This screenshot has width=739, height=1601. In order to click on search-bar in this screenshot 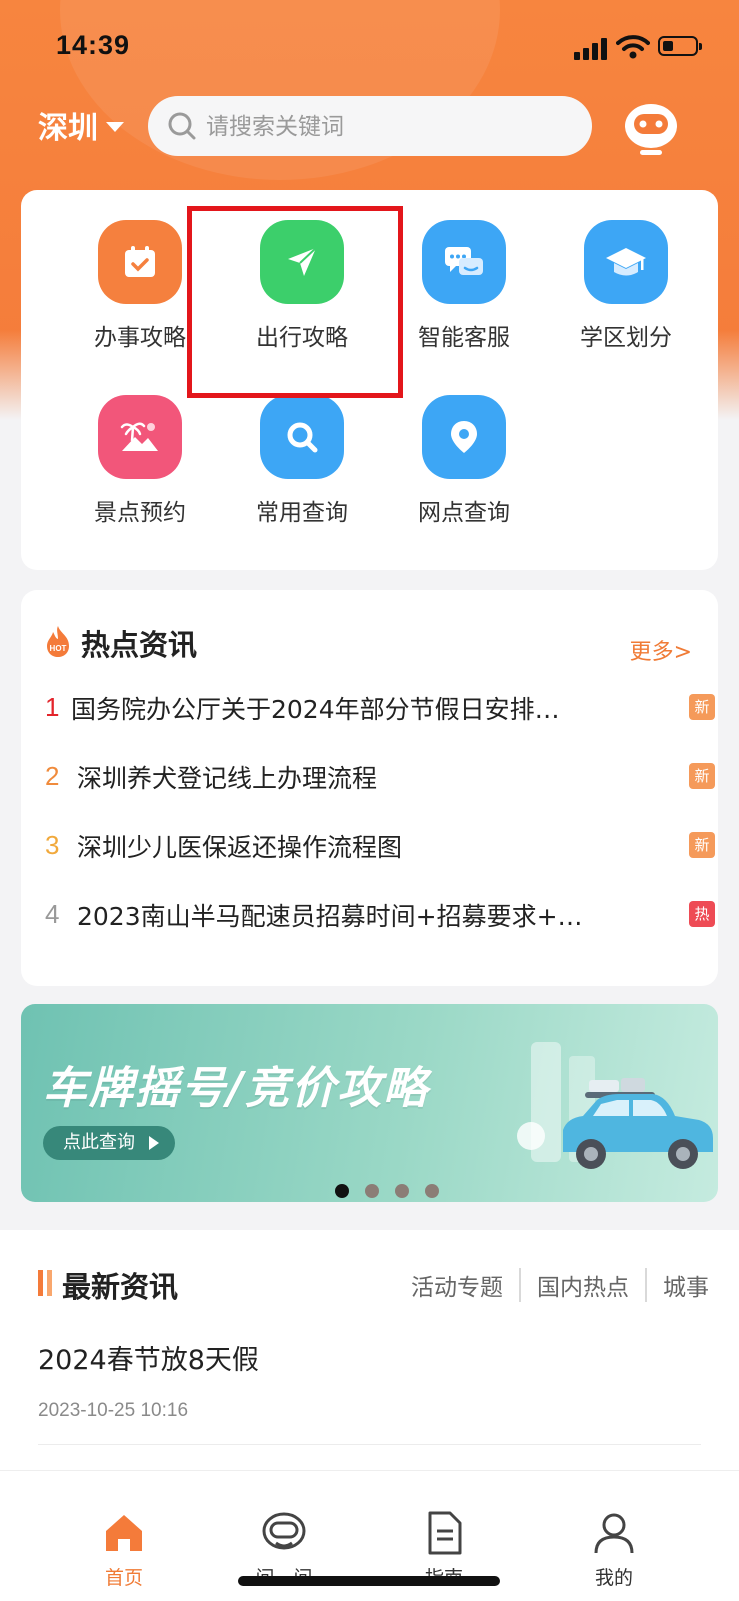, I will do `click(370, 126)`.